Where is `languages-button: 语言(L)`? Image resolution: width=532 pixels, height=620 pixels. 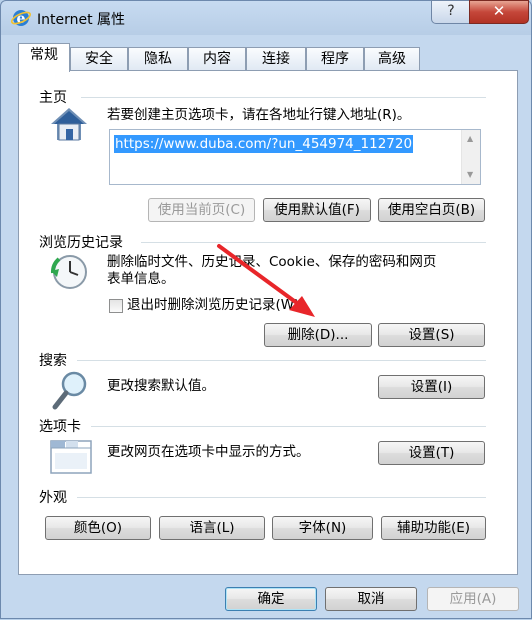 languages-button: 语言(L) is located at coordinates (212, 528).